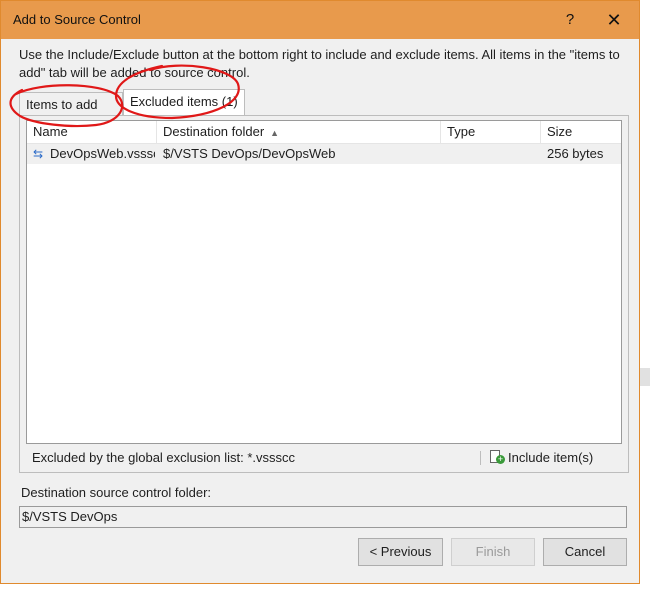 Image resolution: width=650 pixels, height=593 pixels. What do you see at coordinates (497, 457) in the screenshot?
I see `include-item-icon: +` at bounding box center [497, 457].